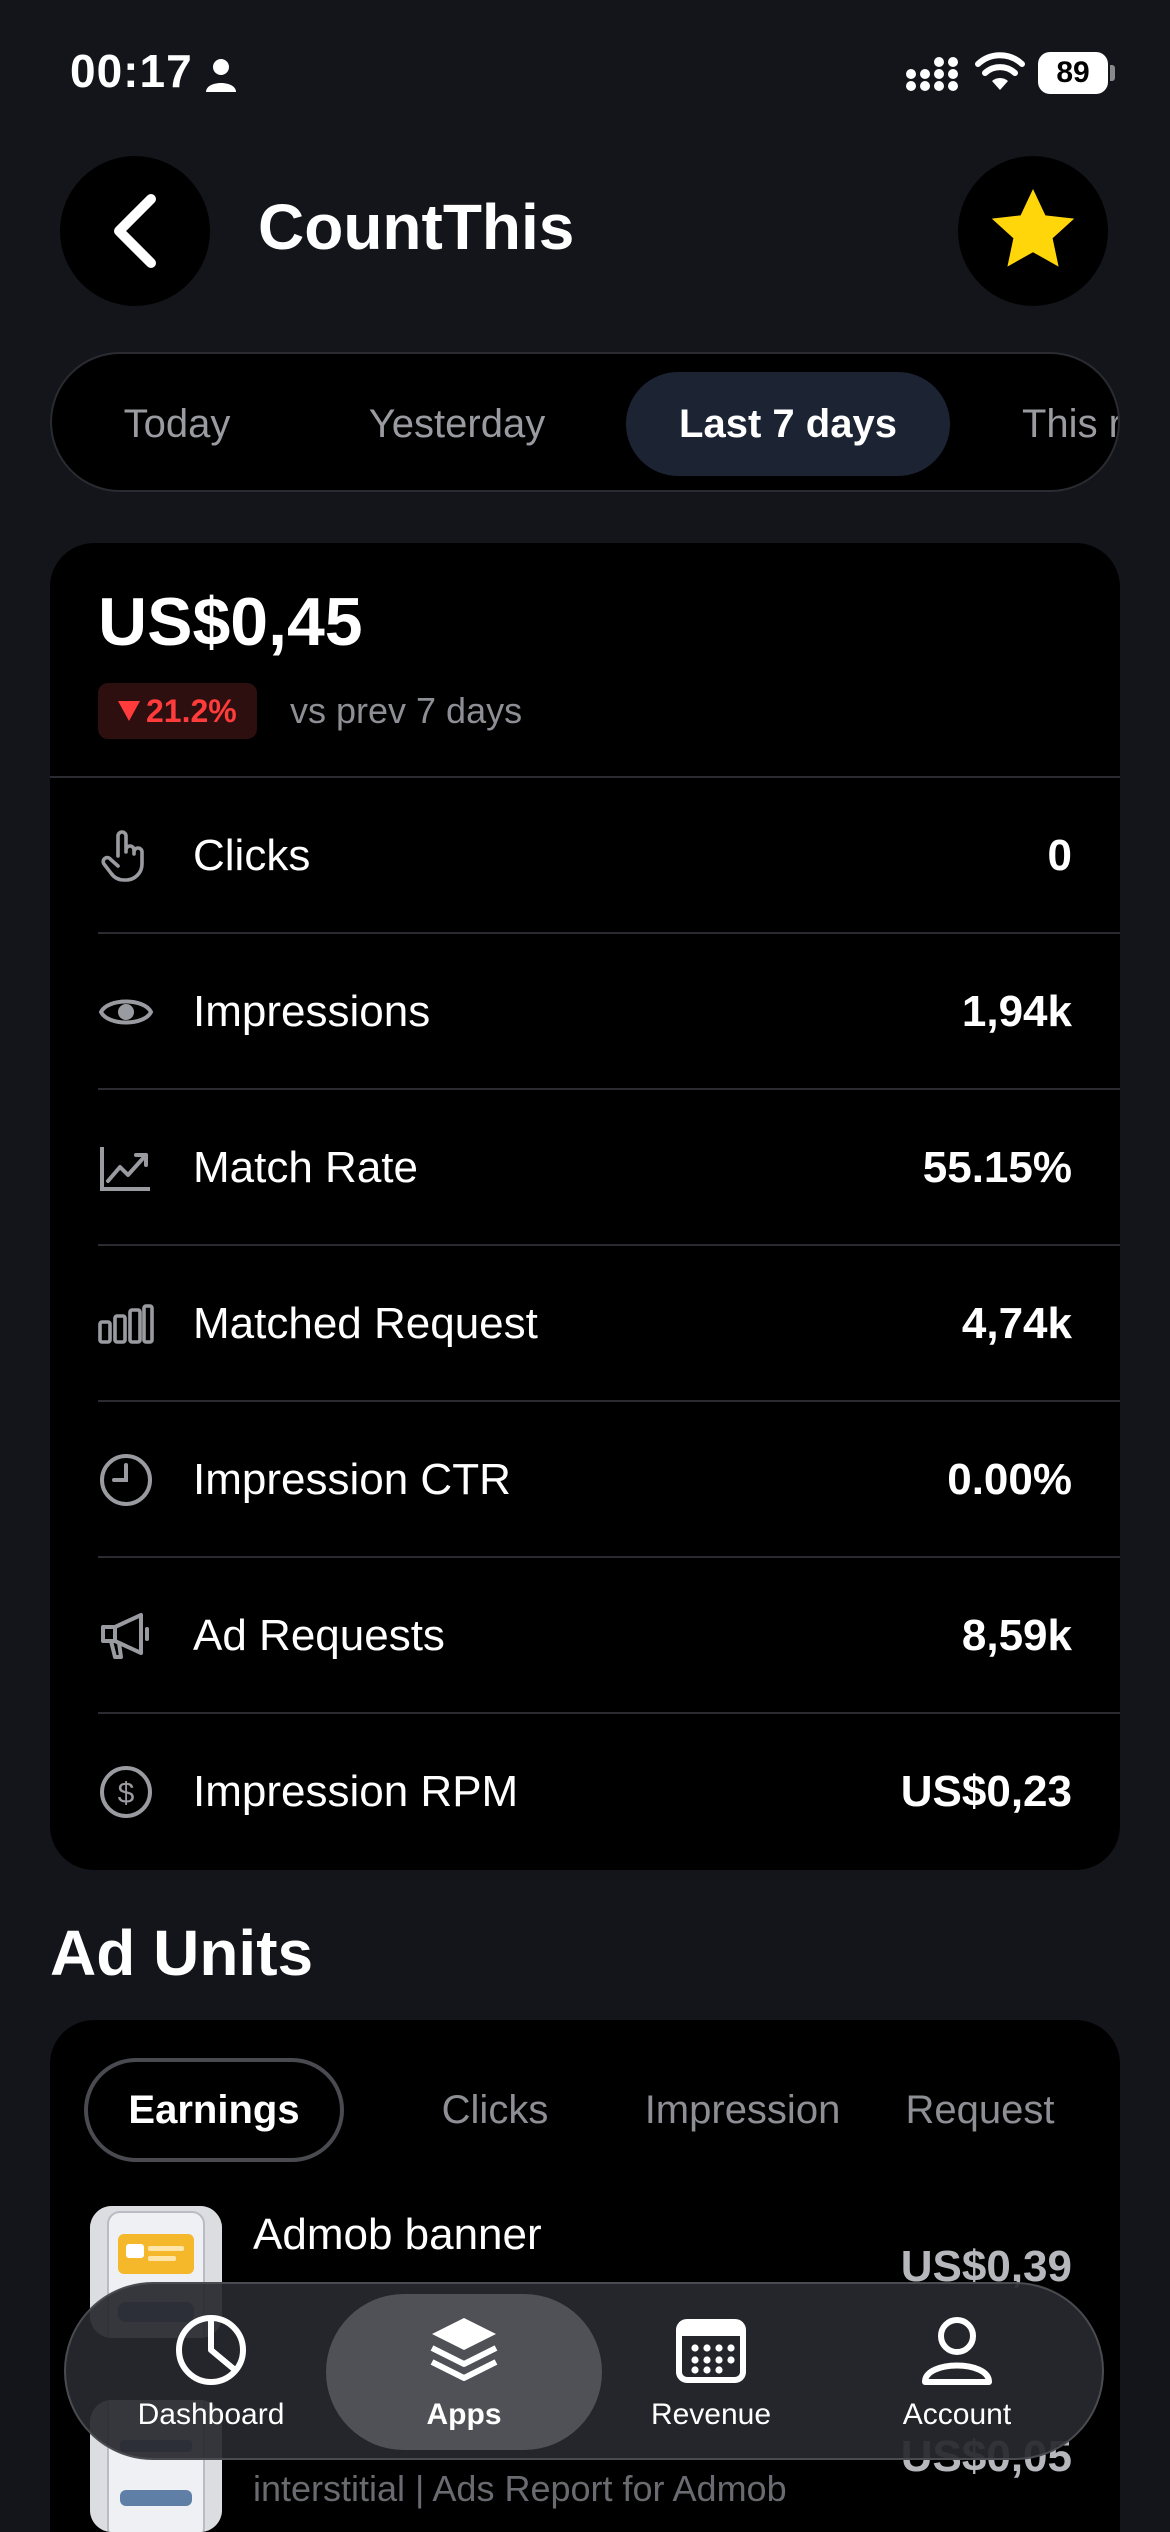 Image resolution: width=1170 pixels, height=2532 pixels. What do you see at coordinates (230, 622) in the screenshot?
I see `earnings-amount: US$0,45` at bounding box center [230, 622].